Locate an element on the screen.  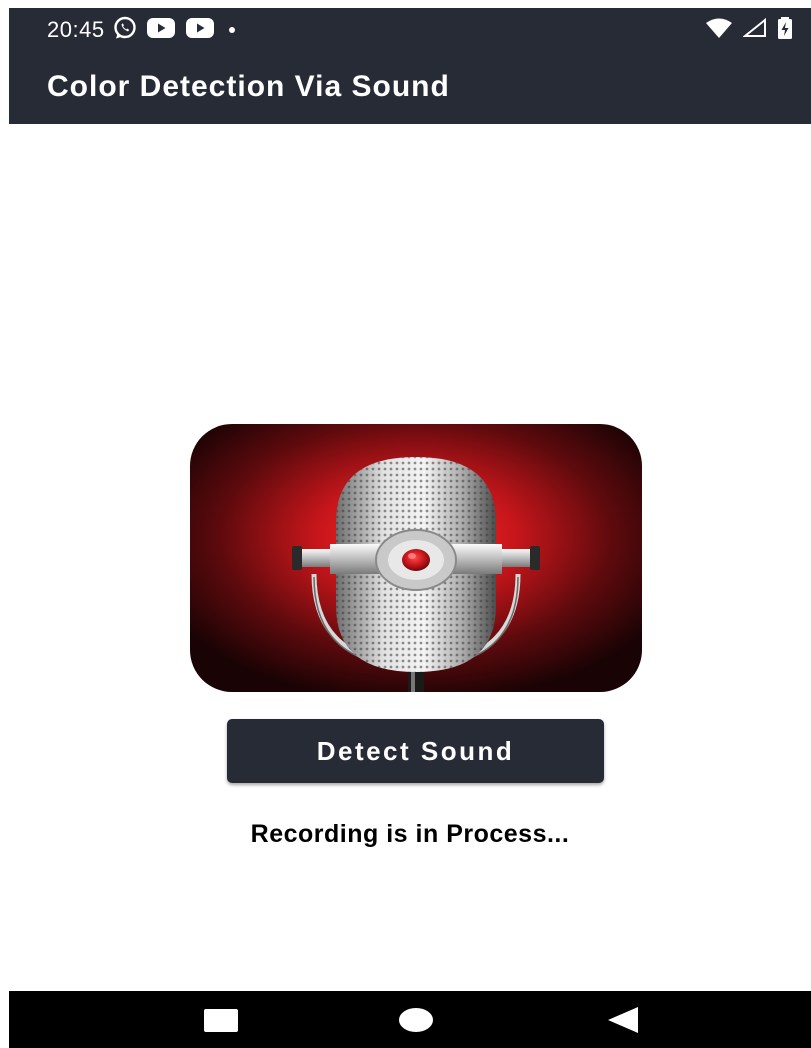
whatsapp-icon is located at coordinates (125, 27).